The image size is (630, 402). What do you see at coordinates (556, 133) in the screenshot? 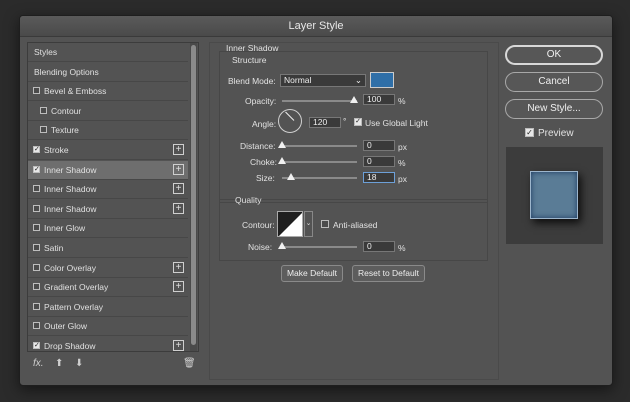
I see `preview-label: Preview` at bounding box center [556, 133].